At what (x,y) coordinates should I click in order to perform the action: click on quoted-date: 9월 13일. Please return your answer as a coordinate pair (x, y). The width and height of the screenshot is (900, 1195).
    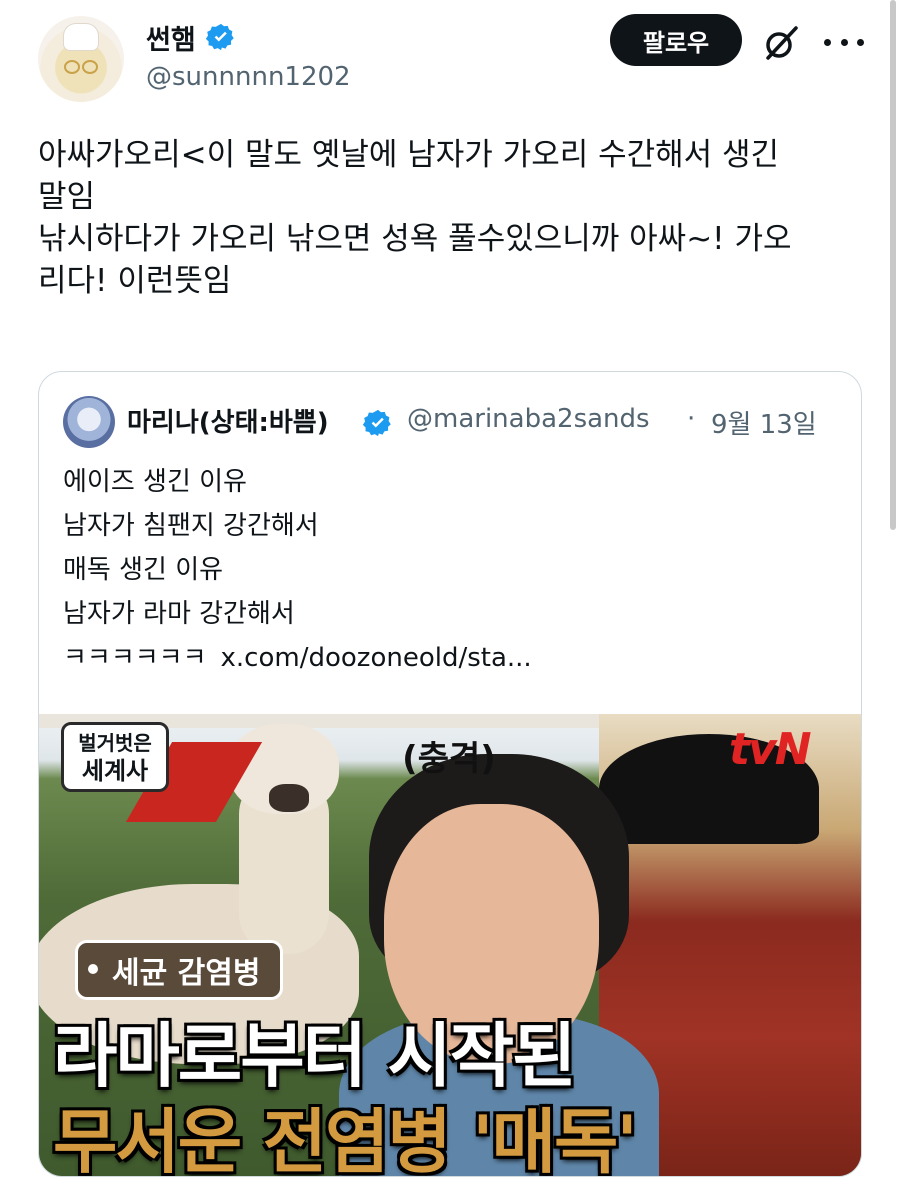
    Looking at the image, I should click on (764, 422).